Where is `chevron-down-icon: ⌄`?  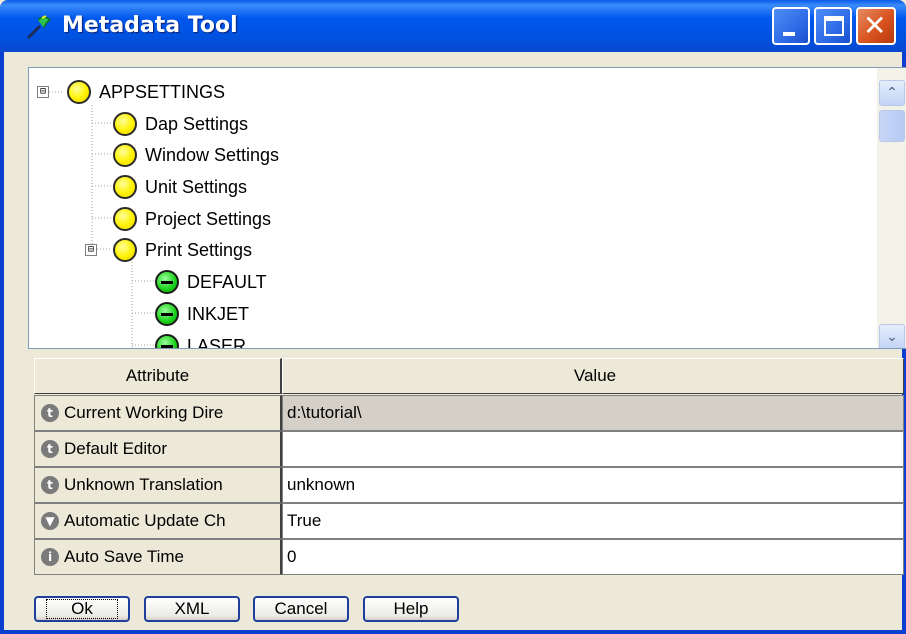 chevron-down-icon: ⌄ is located at coordinates (892, 337).